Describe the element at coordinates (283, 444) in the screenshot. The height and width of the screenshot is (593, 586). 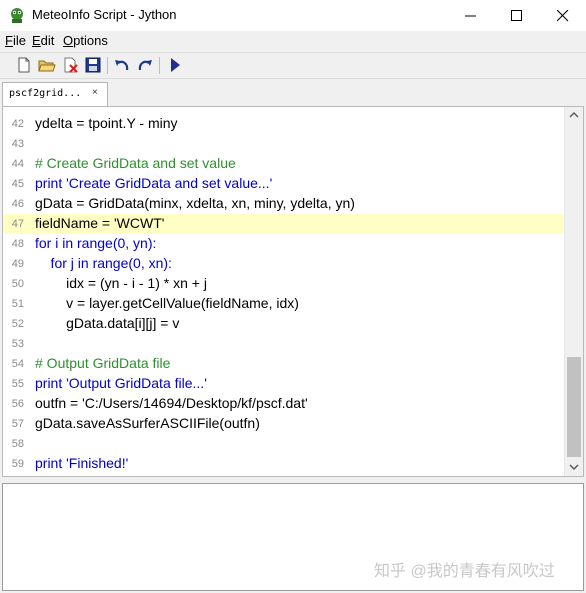
I see `code-line: 58` at that location.